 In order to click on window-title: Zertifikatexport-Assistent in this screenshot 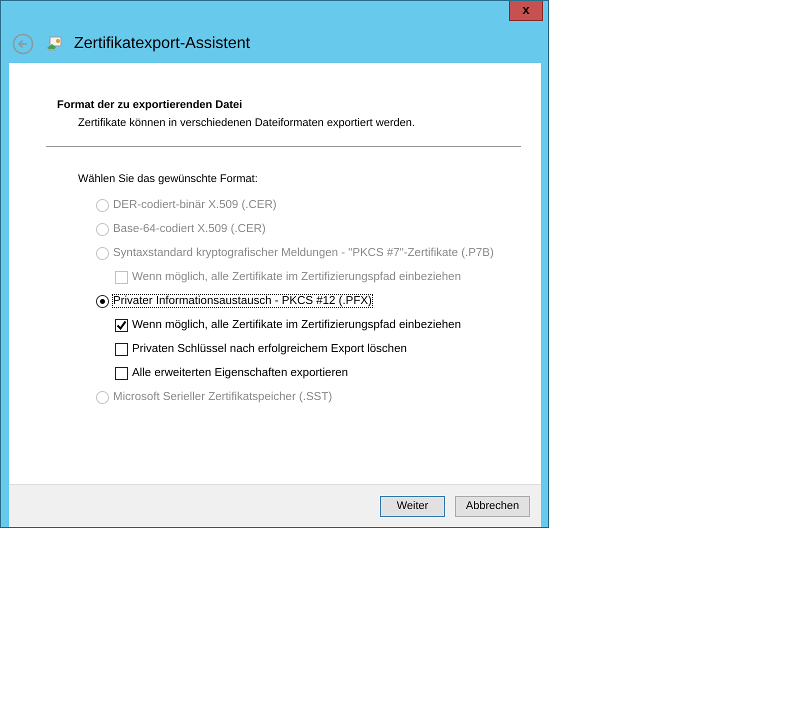, I will do `click(162, 44)`.